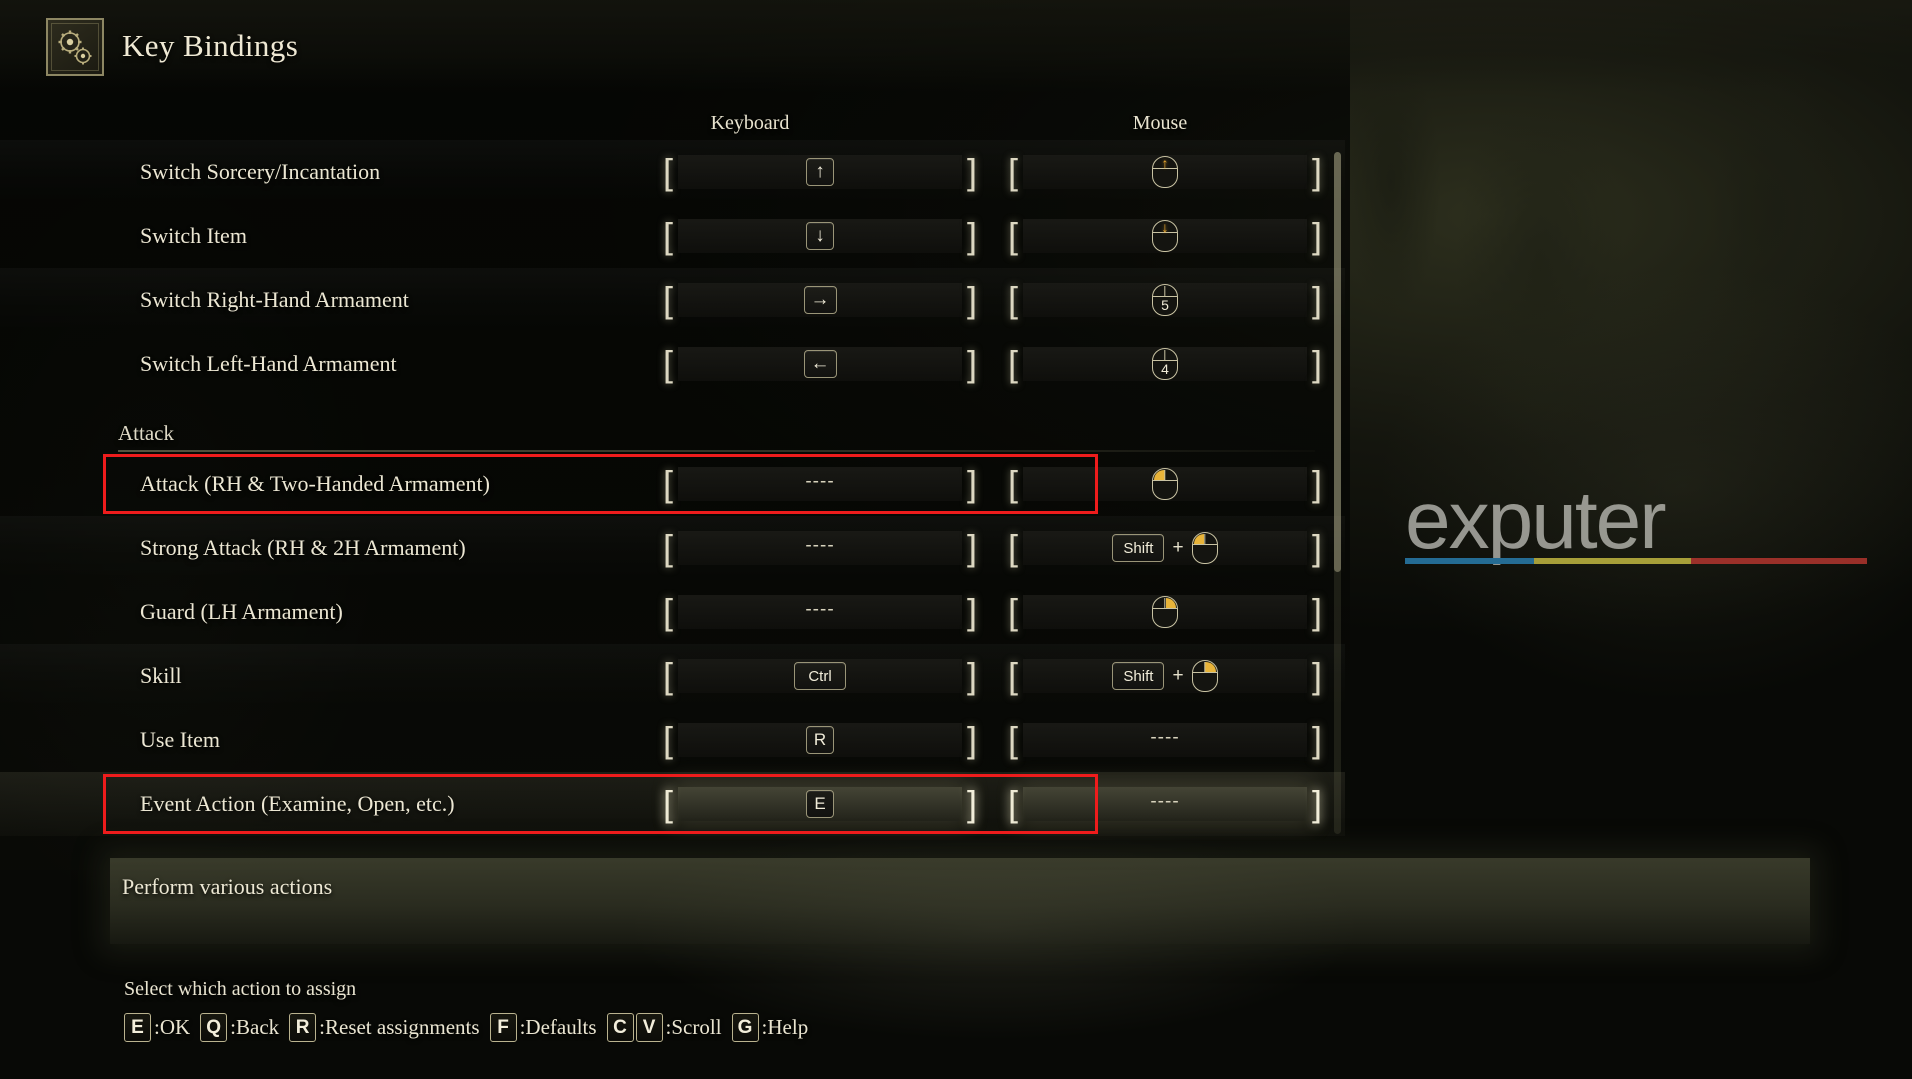 Image resolution: width=1912 pixels, height=1079 pixels. I want to click on binding-cell-keyboard: [Ctrl], so click(820, 676).